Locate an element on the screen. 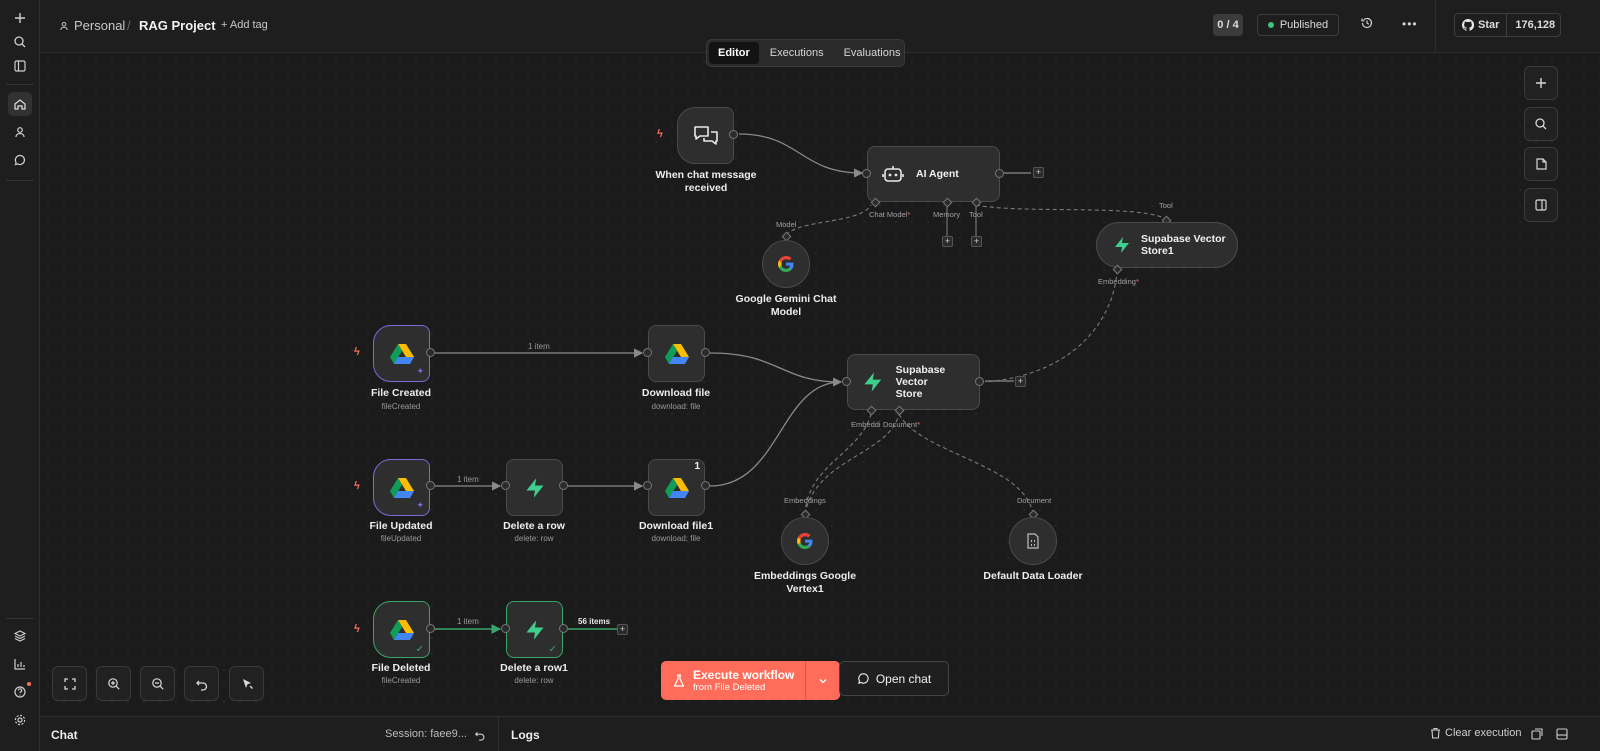 This screenshot has width=1600, height=751. node-supabase-store: Supabase Vector Store is located at coordinates (913, 382).